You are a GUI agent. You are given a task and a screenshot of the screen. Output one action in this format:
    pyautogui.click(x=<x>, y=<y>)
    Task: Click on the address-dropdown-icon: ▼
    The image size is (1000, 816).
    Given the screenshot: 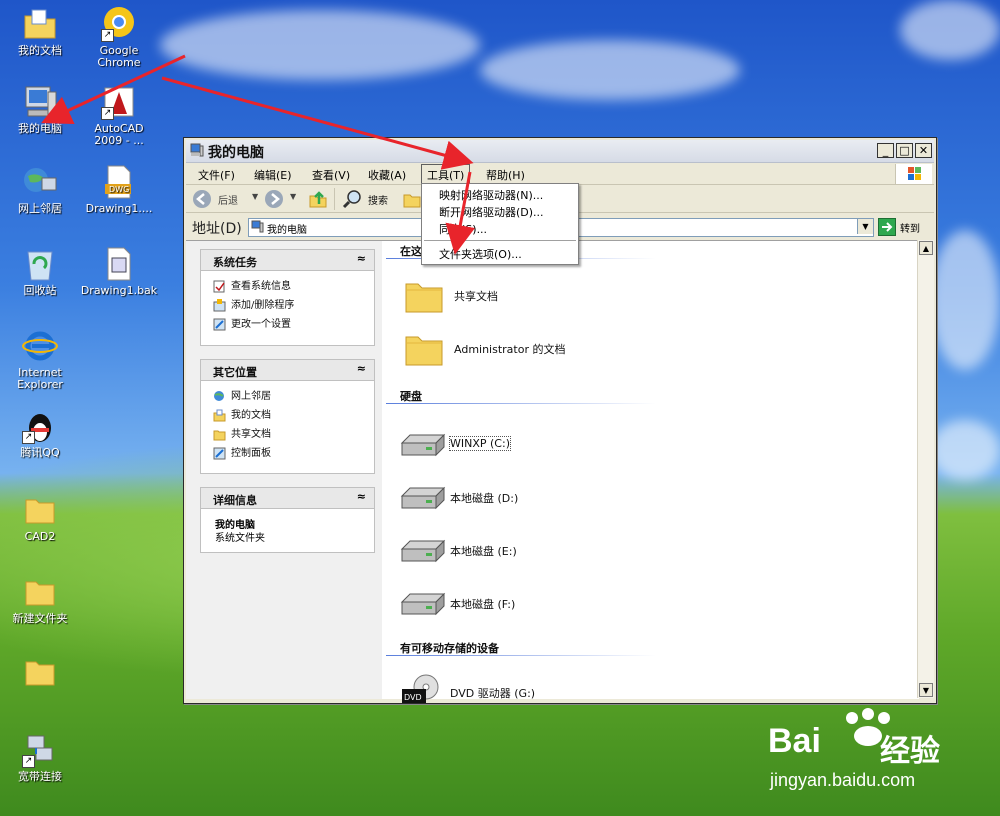 What is the action you would take?
    pyautogui.click(x=865, y=226)
    